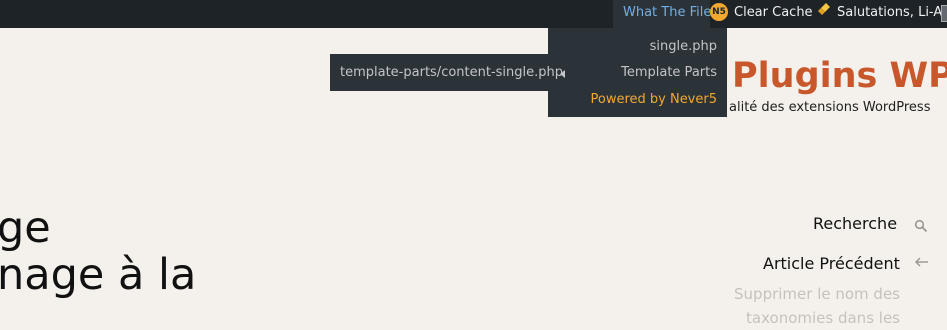  I want to click on previous-article-link: Supprimer le nom des taxonomies dans les, so click(809, 306).